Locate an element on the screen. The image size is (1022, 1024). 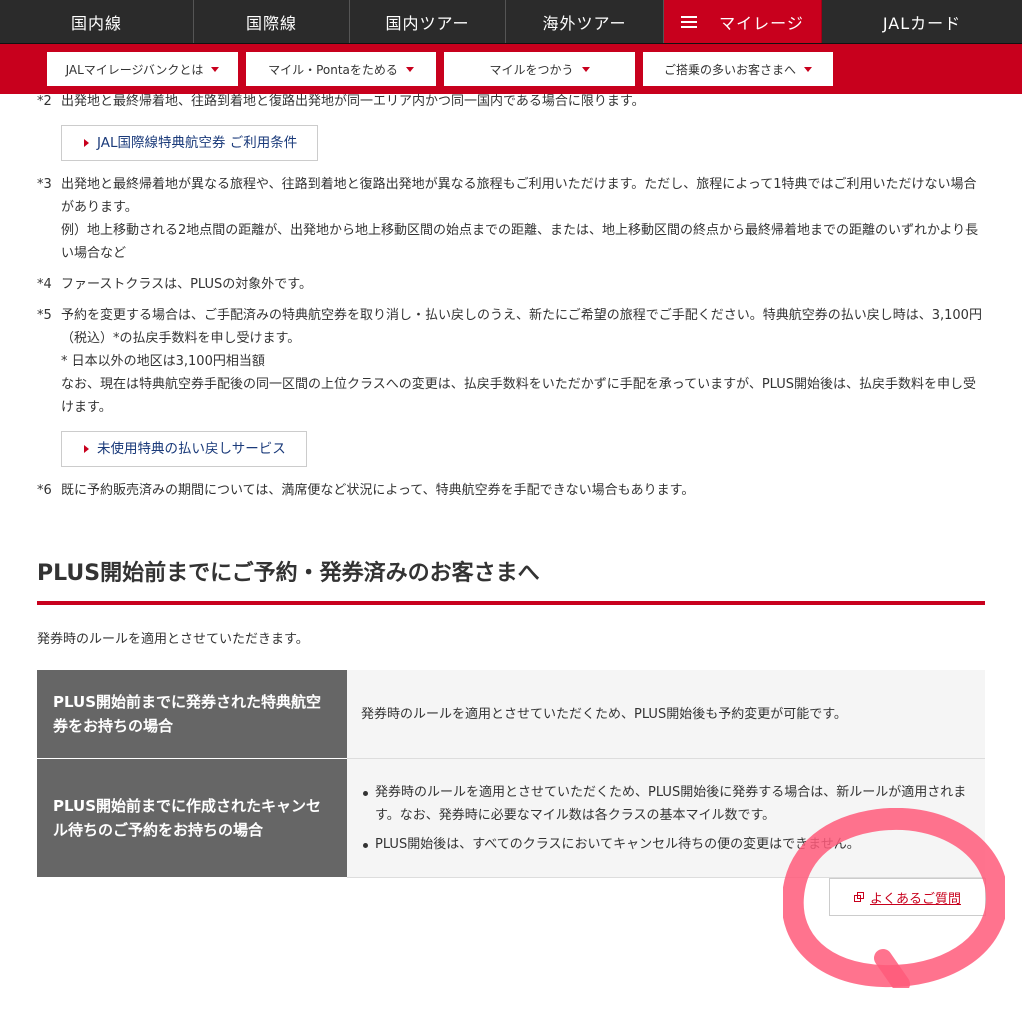
topnav-international: 国際線 is located at coordinates (272, 21).